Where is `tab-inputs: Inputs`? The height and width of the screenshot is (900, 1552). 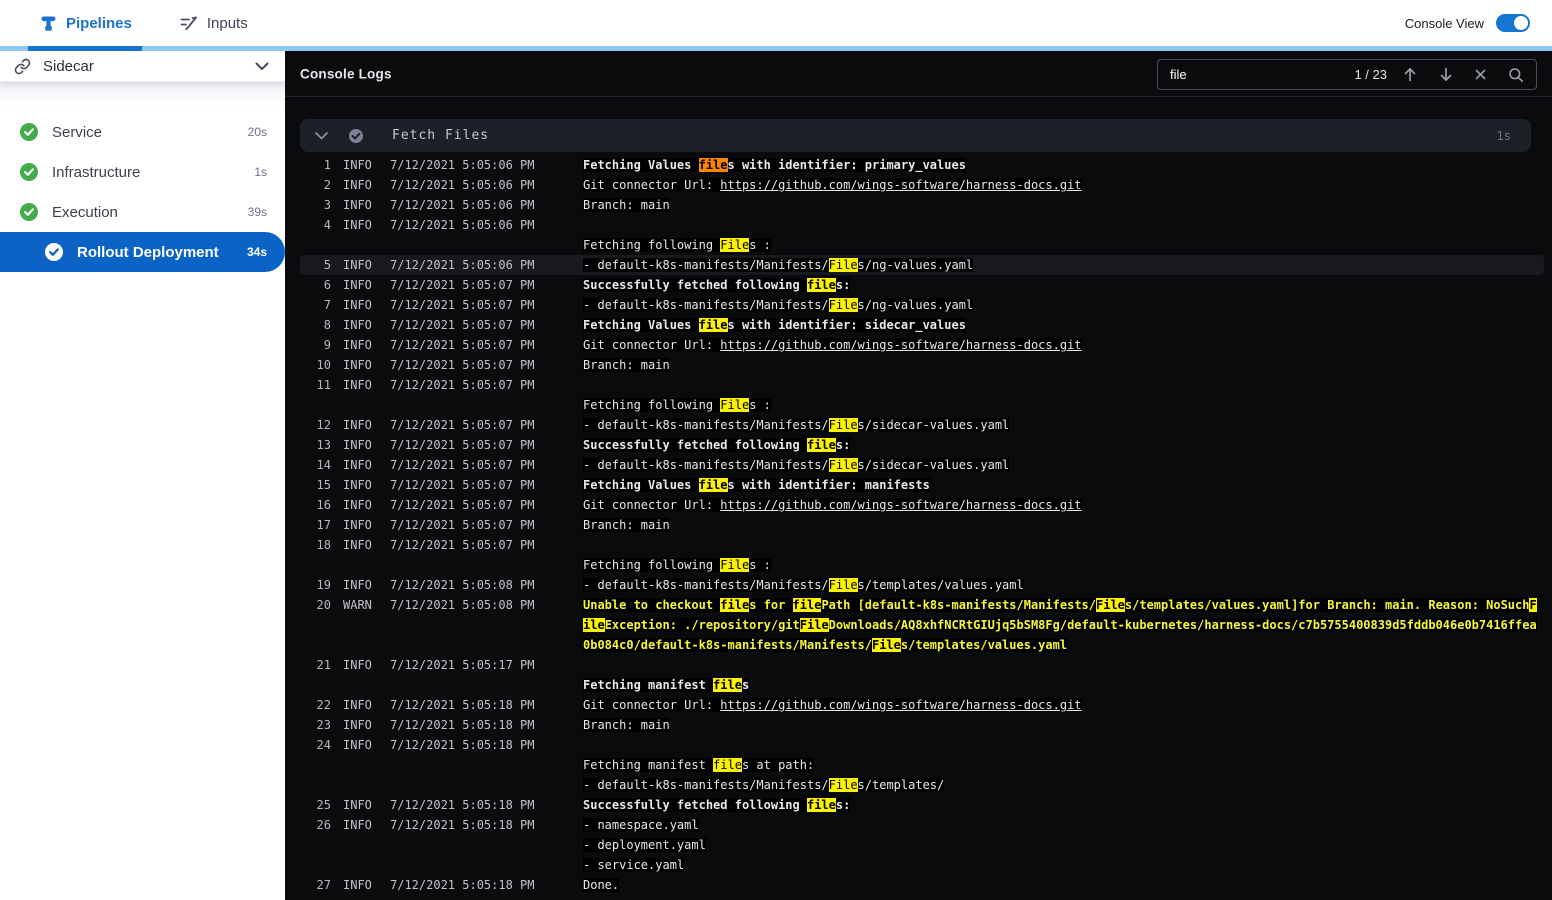 tab-inputs: Inputs is located at coordinates (214, 23).